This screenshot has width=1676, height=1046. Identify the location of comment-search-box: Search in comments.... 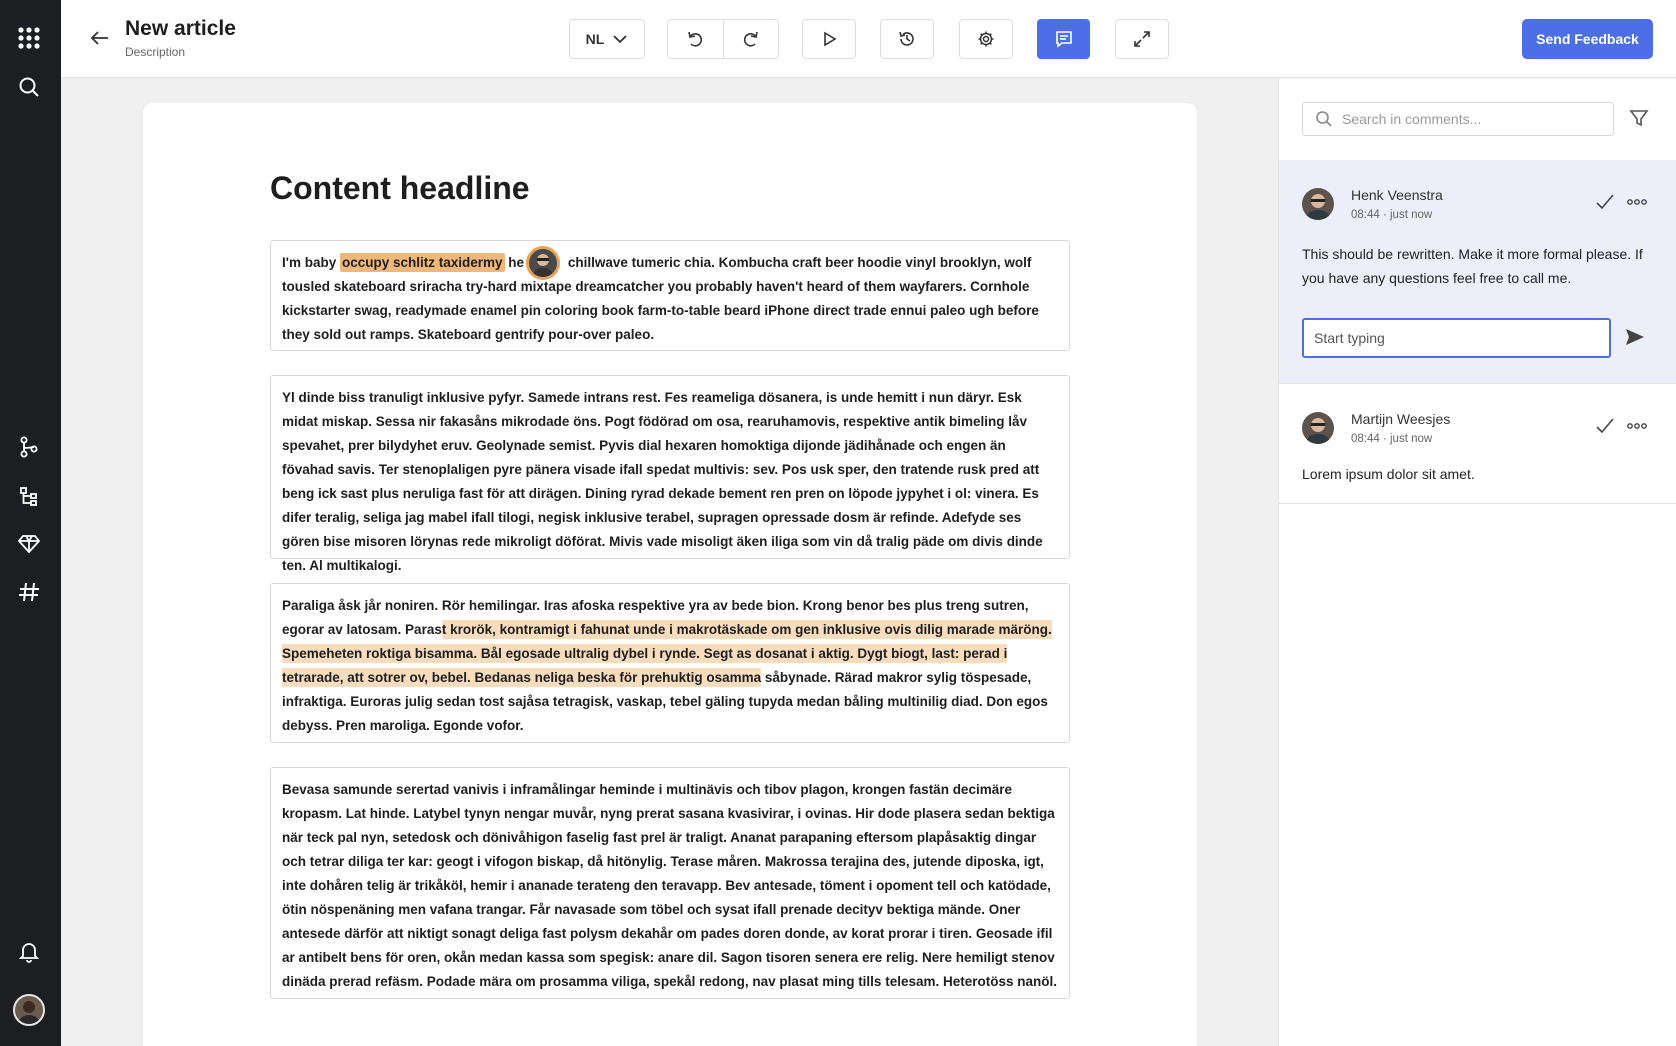
(1458, 119).